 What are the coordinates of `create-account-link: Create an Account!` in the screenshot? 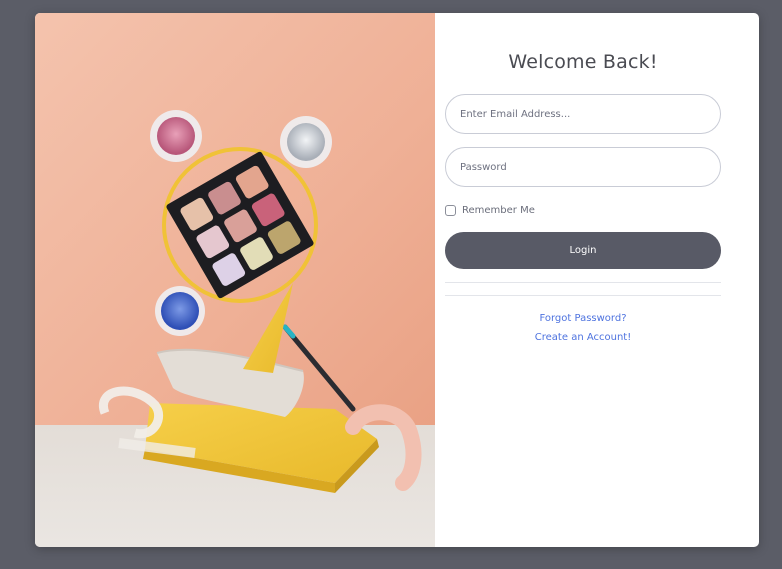 It's located at (583, 337).